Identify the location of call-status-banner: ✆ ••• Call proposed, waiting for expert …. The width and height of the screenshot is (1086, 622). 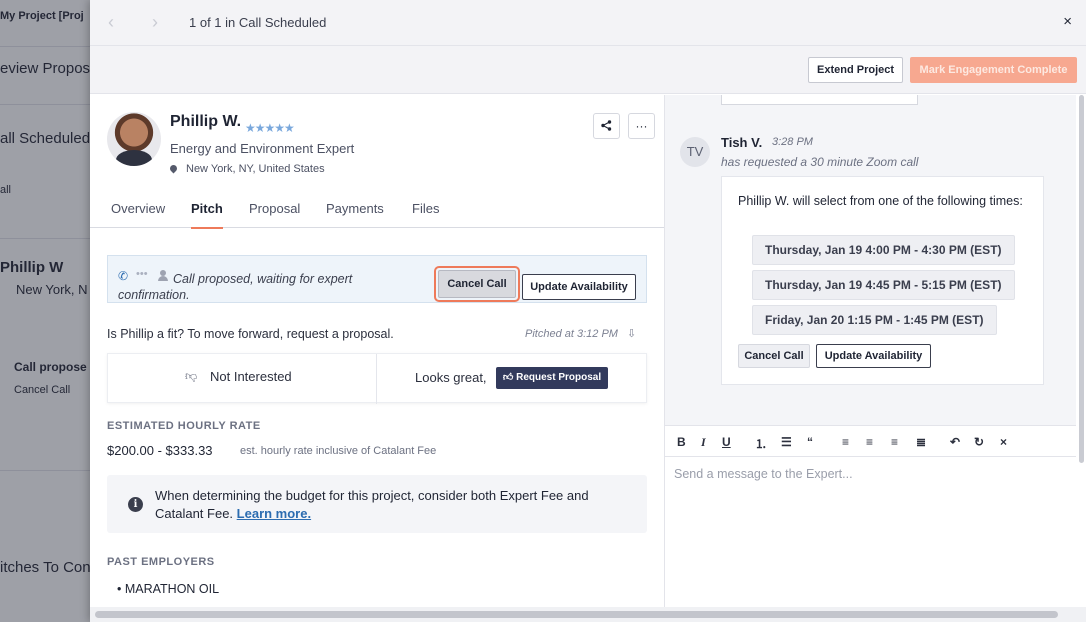
(377, 279).